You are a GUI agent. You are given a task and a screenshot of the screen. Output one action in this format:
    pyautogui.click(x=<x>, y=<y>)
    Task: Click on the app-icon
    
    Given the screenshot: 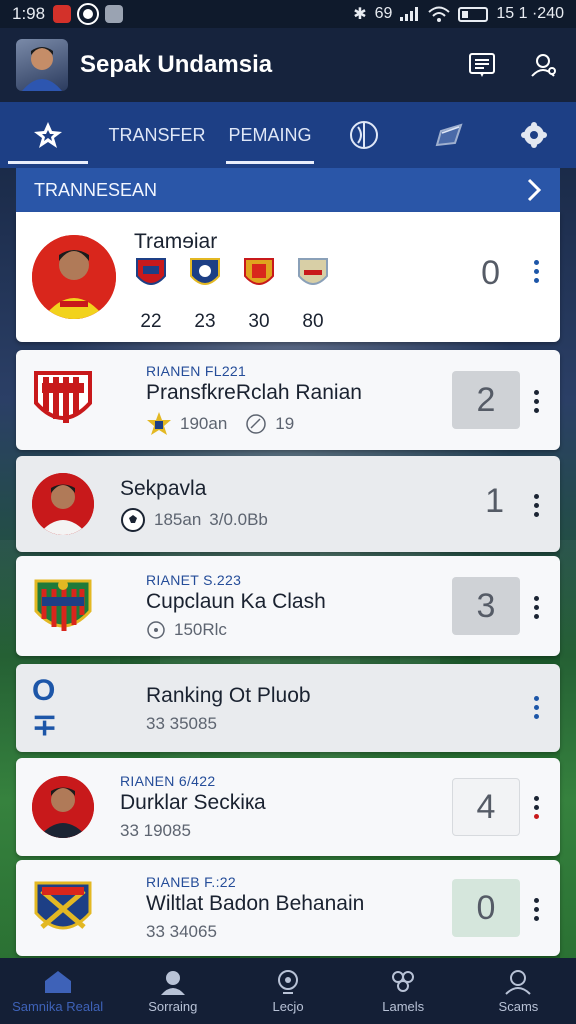 What is the action you would take?
    pyautogui.click(x=114, y=14)
    